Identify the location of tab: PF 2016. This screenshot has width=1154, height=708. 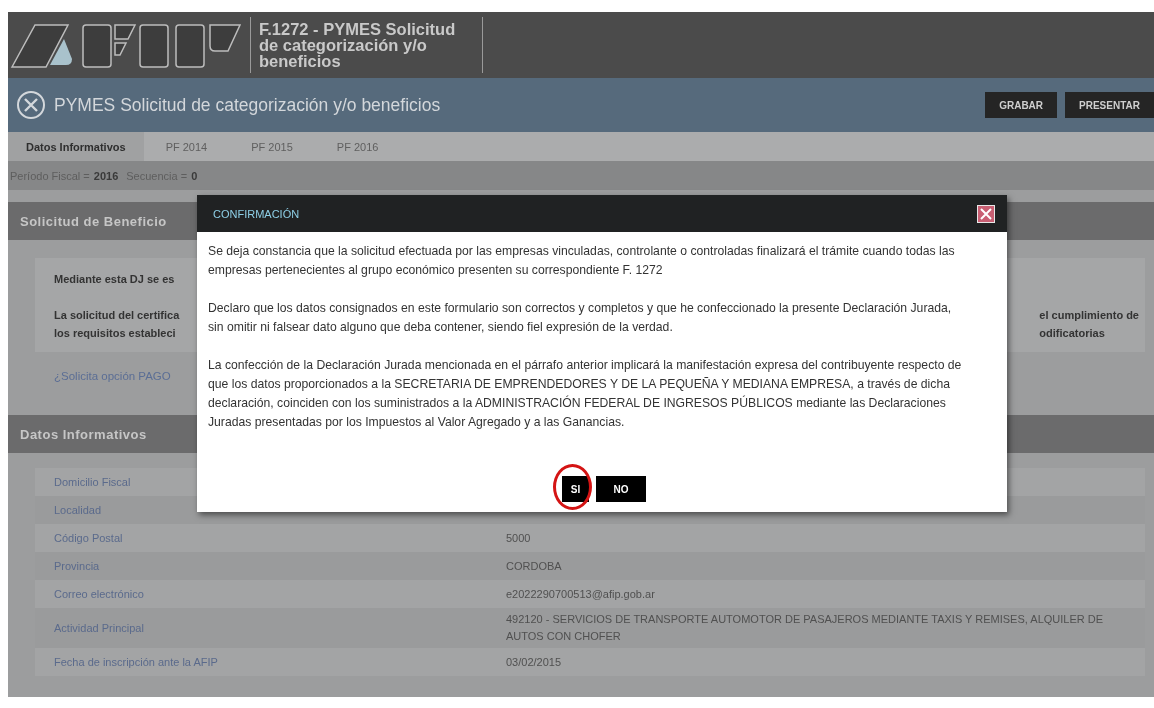
(357, 146).